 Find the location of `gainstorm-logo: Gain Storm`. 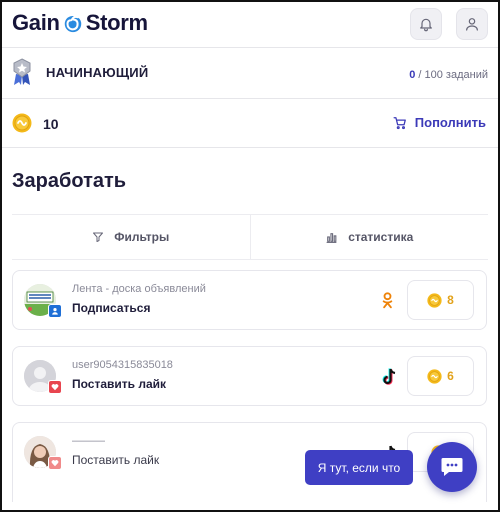

gainstorm-logo: Gain Storm is located at coordinates (80, 23).